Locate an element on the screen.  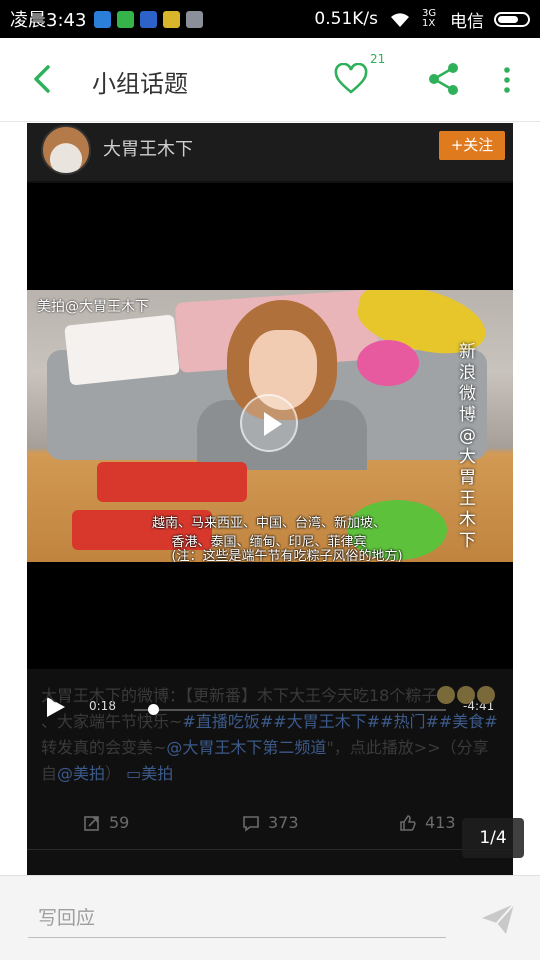
chat-icon is located at coordinates (149, 19).